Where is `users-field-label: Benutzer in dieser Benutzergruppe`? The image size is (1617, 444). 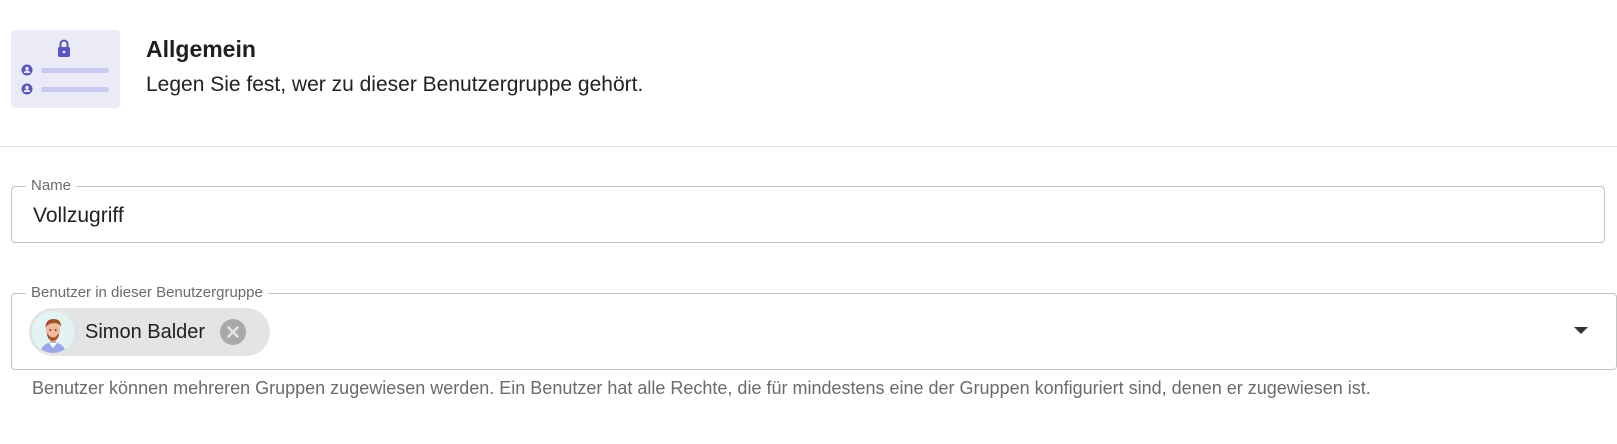
users-field-label: Benutzer in dieser Benutzergruppe is located at coordinates (147, 293).